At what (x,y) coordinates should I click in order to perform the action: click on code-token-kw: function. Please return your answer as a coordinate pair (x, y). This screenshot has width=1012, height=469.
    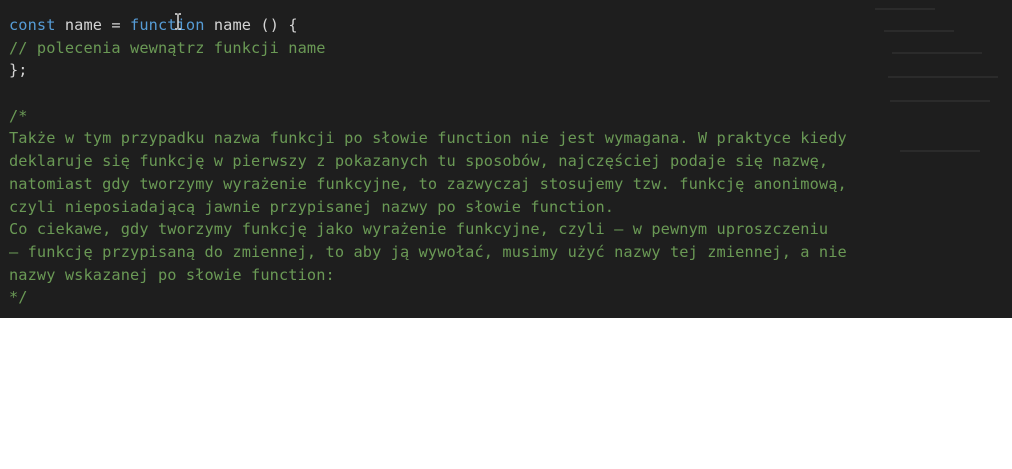
    Looking at the image, I should click on (167, 25).